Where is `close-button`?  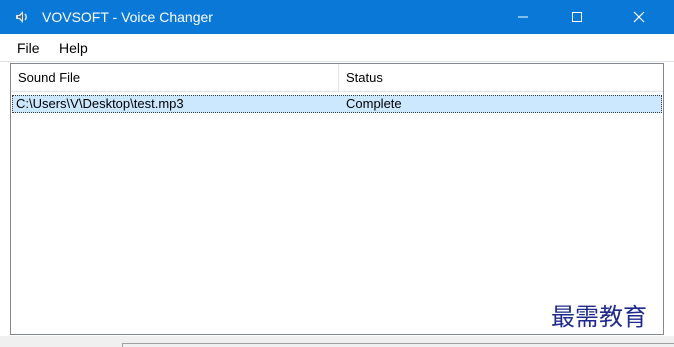
close-button is located at coordinates (639, 17).